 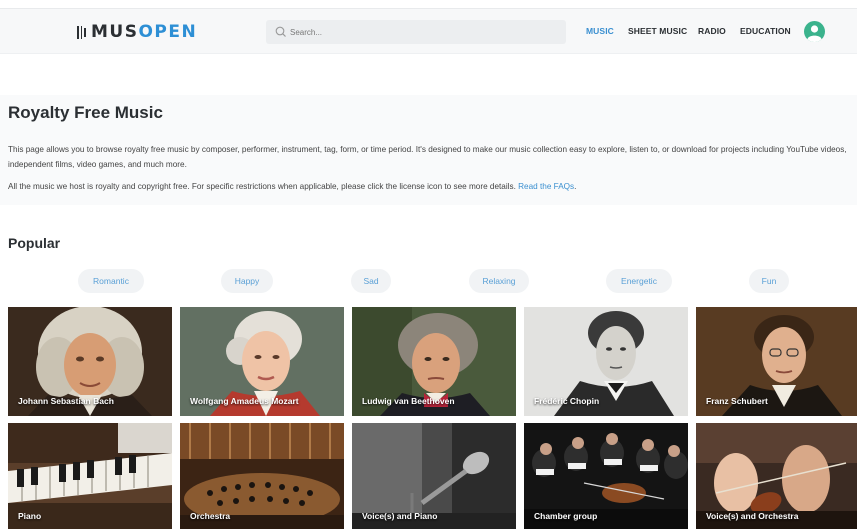 What do you see at coordinates (600, 31) in the screenshot?
I see `nav-music: MUSIC` at bounding box center [600, 31].